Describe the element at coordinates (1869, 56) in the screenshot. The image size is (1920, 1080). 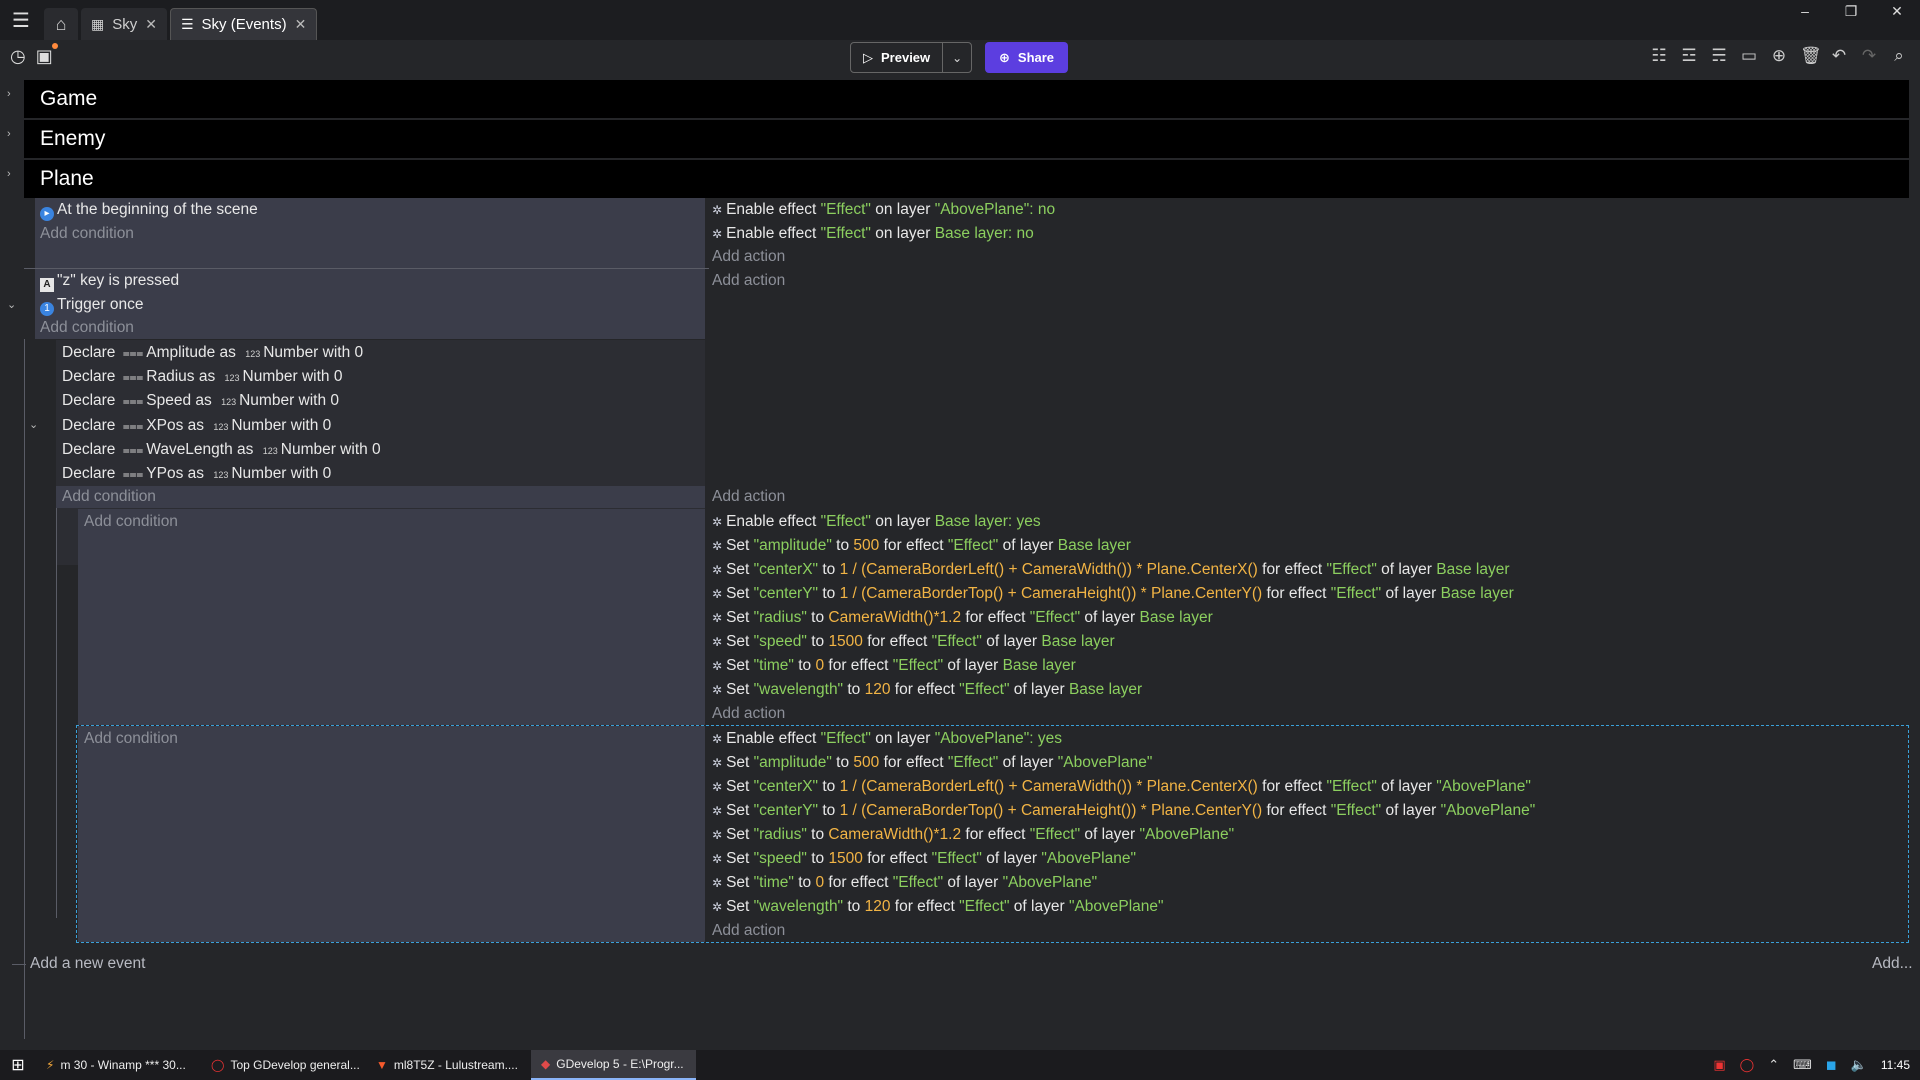
I see `redo-icon: ↷` at that location.